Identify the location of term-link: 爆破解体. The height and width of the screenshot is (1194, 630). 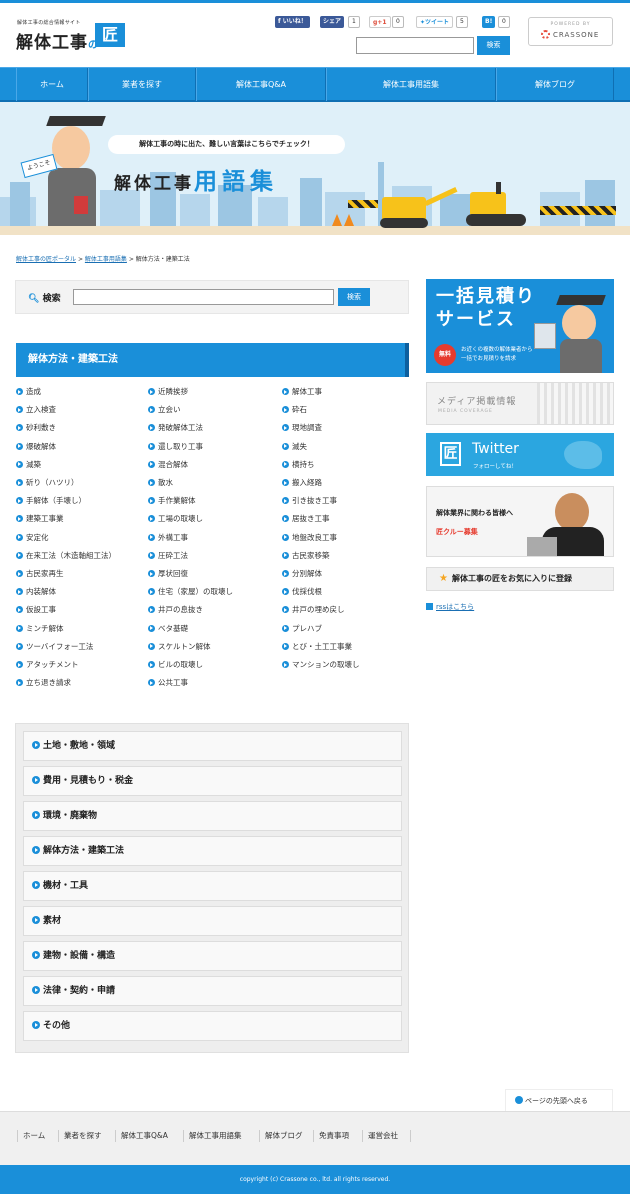
(36, 446).